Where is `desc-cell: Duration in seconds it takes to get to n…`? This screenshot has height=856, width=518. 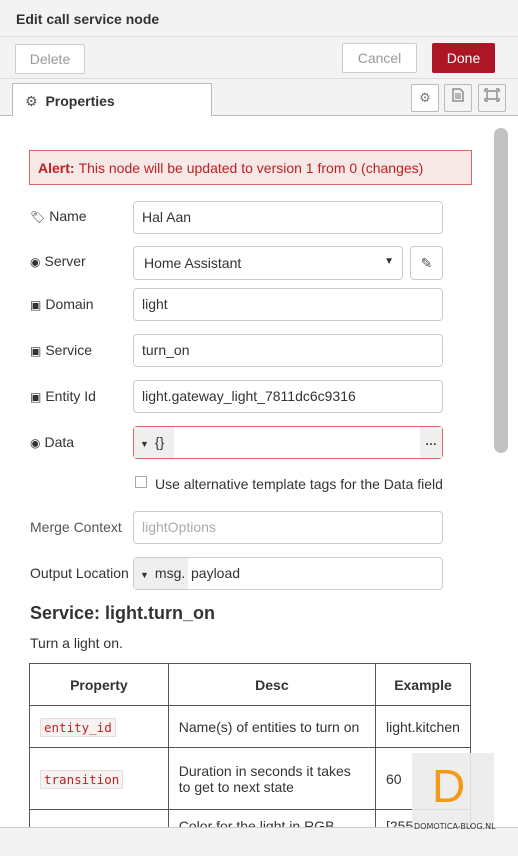
desc-cell: Duration in seconds it takes to get to n… is located at coordinates (271, 778).